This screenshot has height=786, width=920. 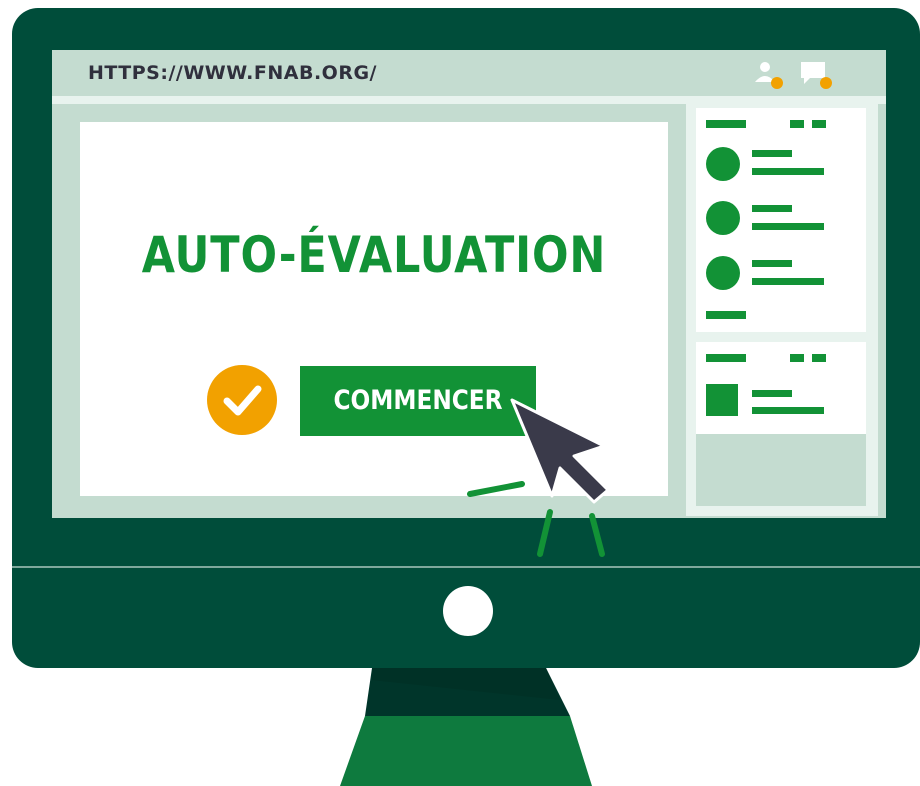 I want to click on user-notification-icon, so click(x=769, y=75).